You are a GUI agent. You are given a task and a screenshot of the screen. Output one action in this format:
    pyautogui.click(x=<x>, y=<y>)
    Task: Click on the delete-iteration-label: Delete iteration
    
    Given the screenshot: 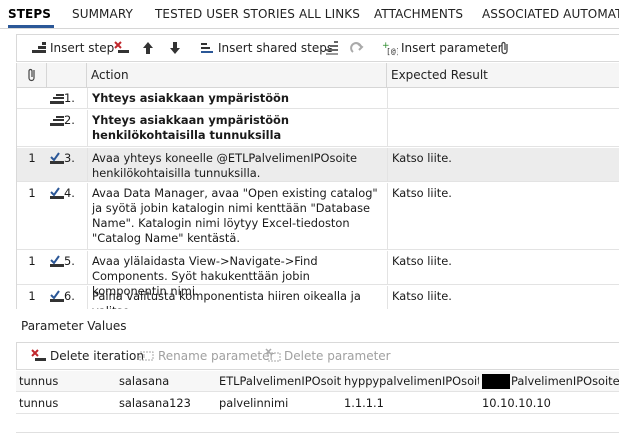 What is the action you would take?
    pyautogui.click(x=97, y=356)
    